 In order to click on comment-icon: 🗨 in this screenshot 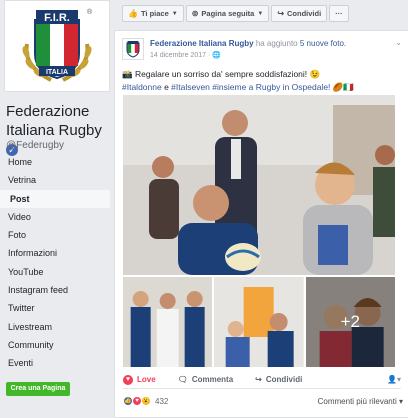, I will do `click(182, 379)`.